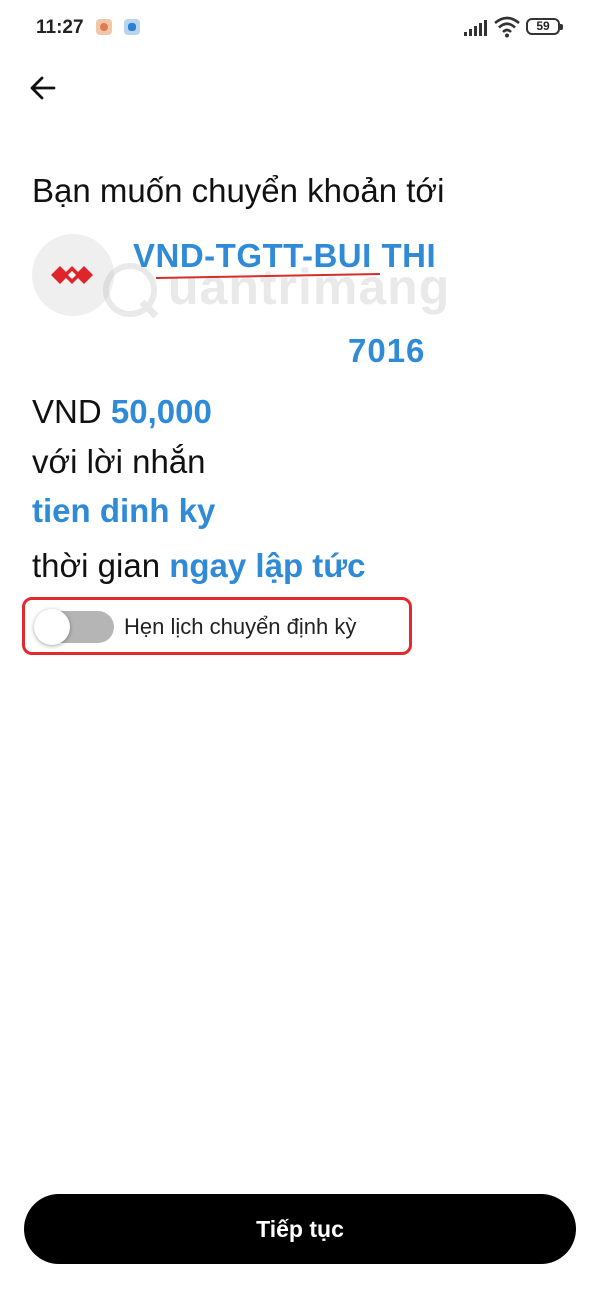 The height and width of the screenshot is (1300, 600). What do you see at coordinates (267, 565) in the screenshot?
I see `time-value: ngay lập tức` at bounding box center [267, 565].